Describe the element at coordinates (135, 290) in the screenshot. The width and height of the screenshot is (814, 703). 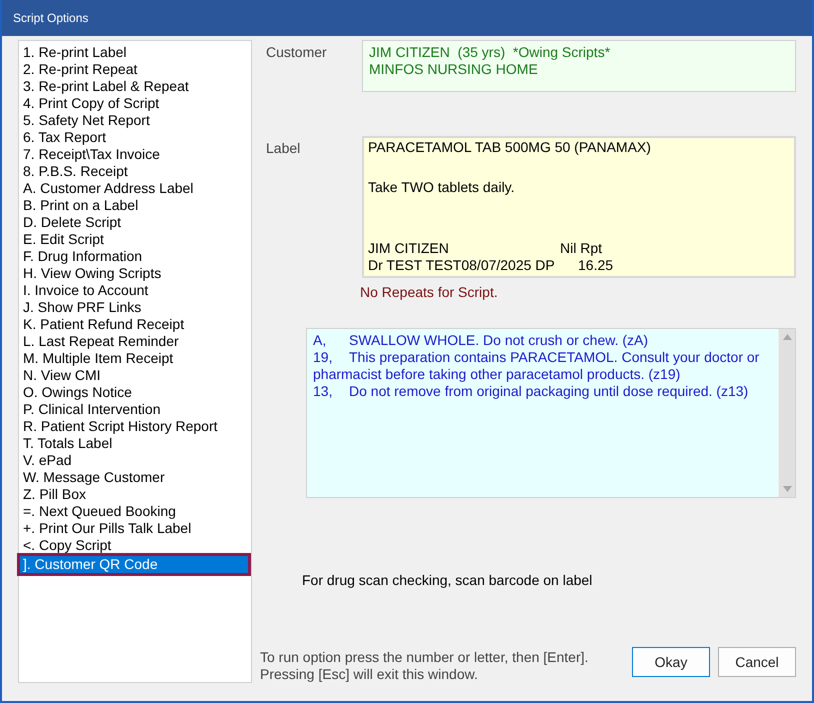
I see `option-item: I. Invoice to Account` at that location.